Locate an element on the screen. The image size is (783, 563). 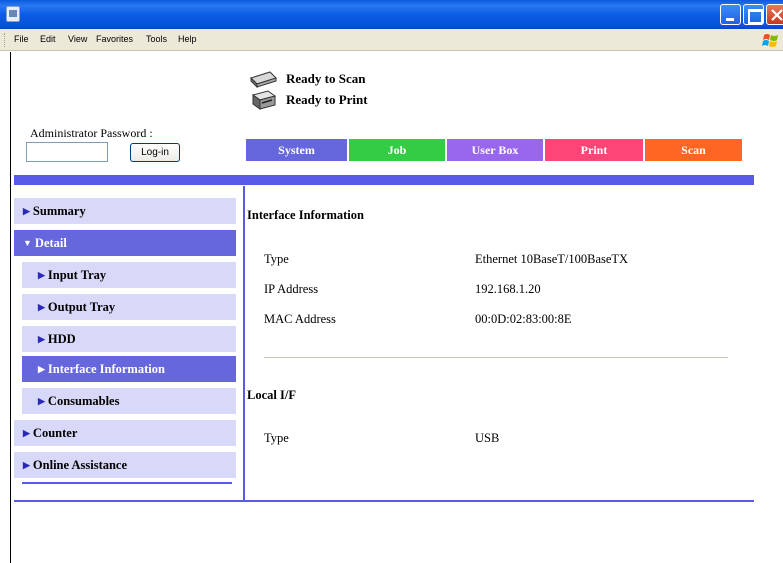
close-icon is located at coordinates (777, 15).